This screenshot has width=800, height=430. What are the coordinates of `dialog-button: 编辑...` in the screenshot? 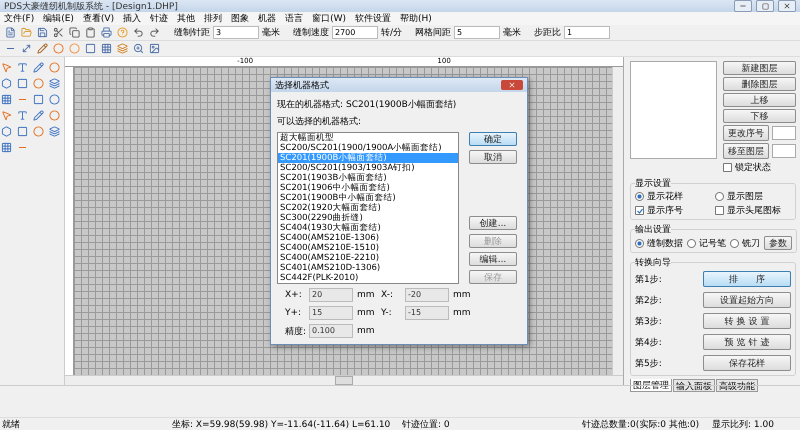 It's located at (493, 259).